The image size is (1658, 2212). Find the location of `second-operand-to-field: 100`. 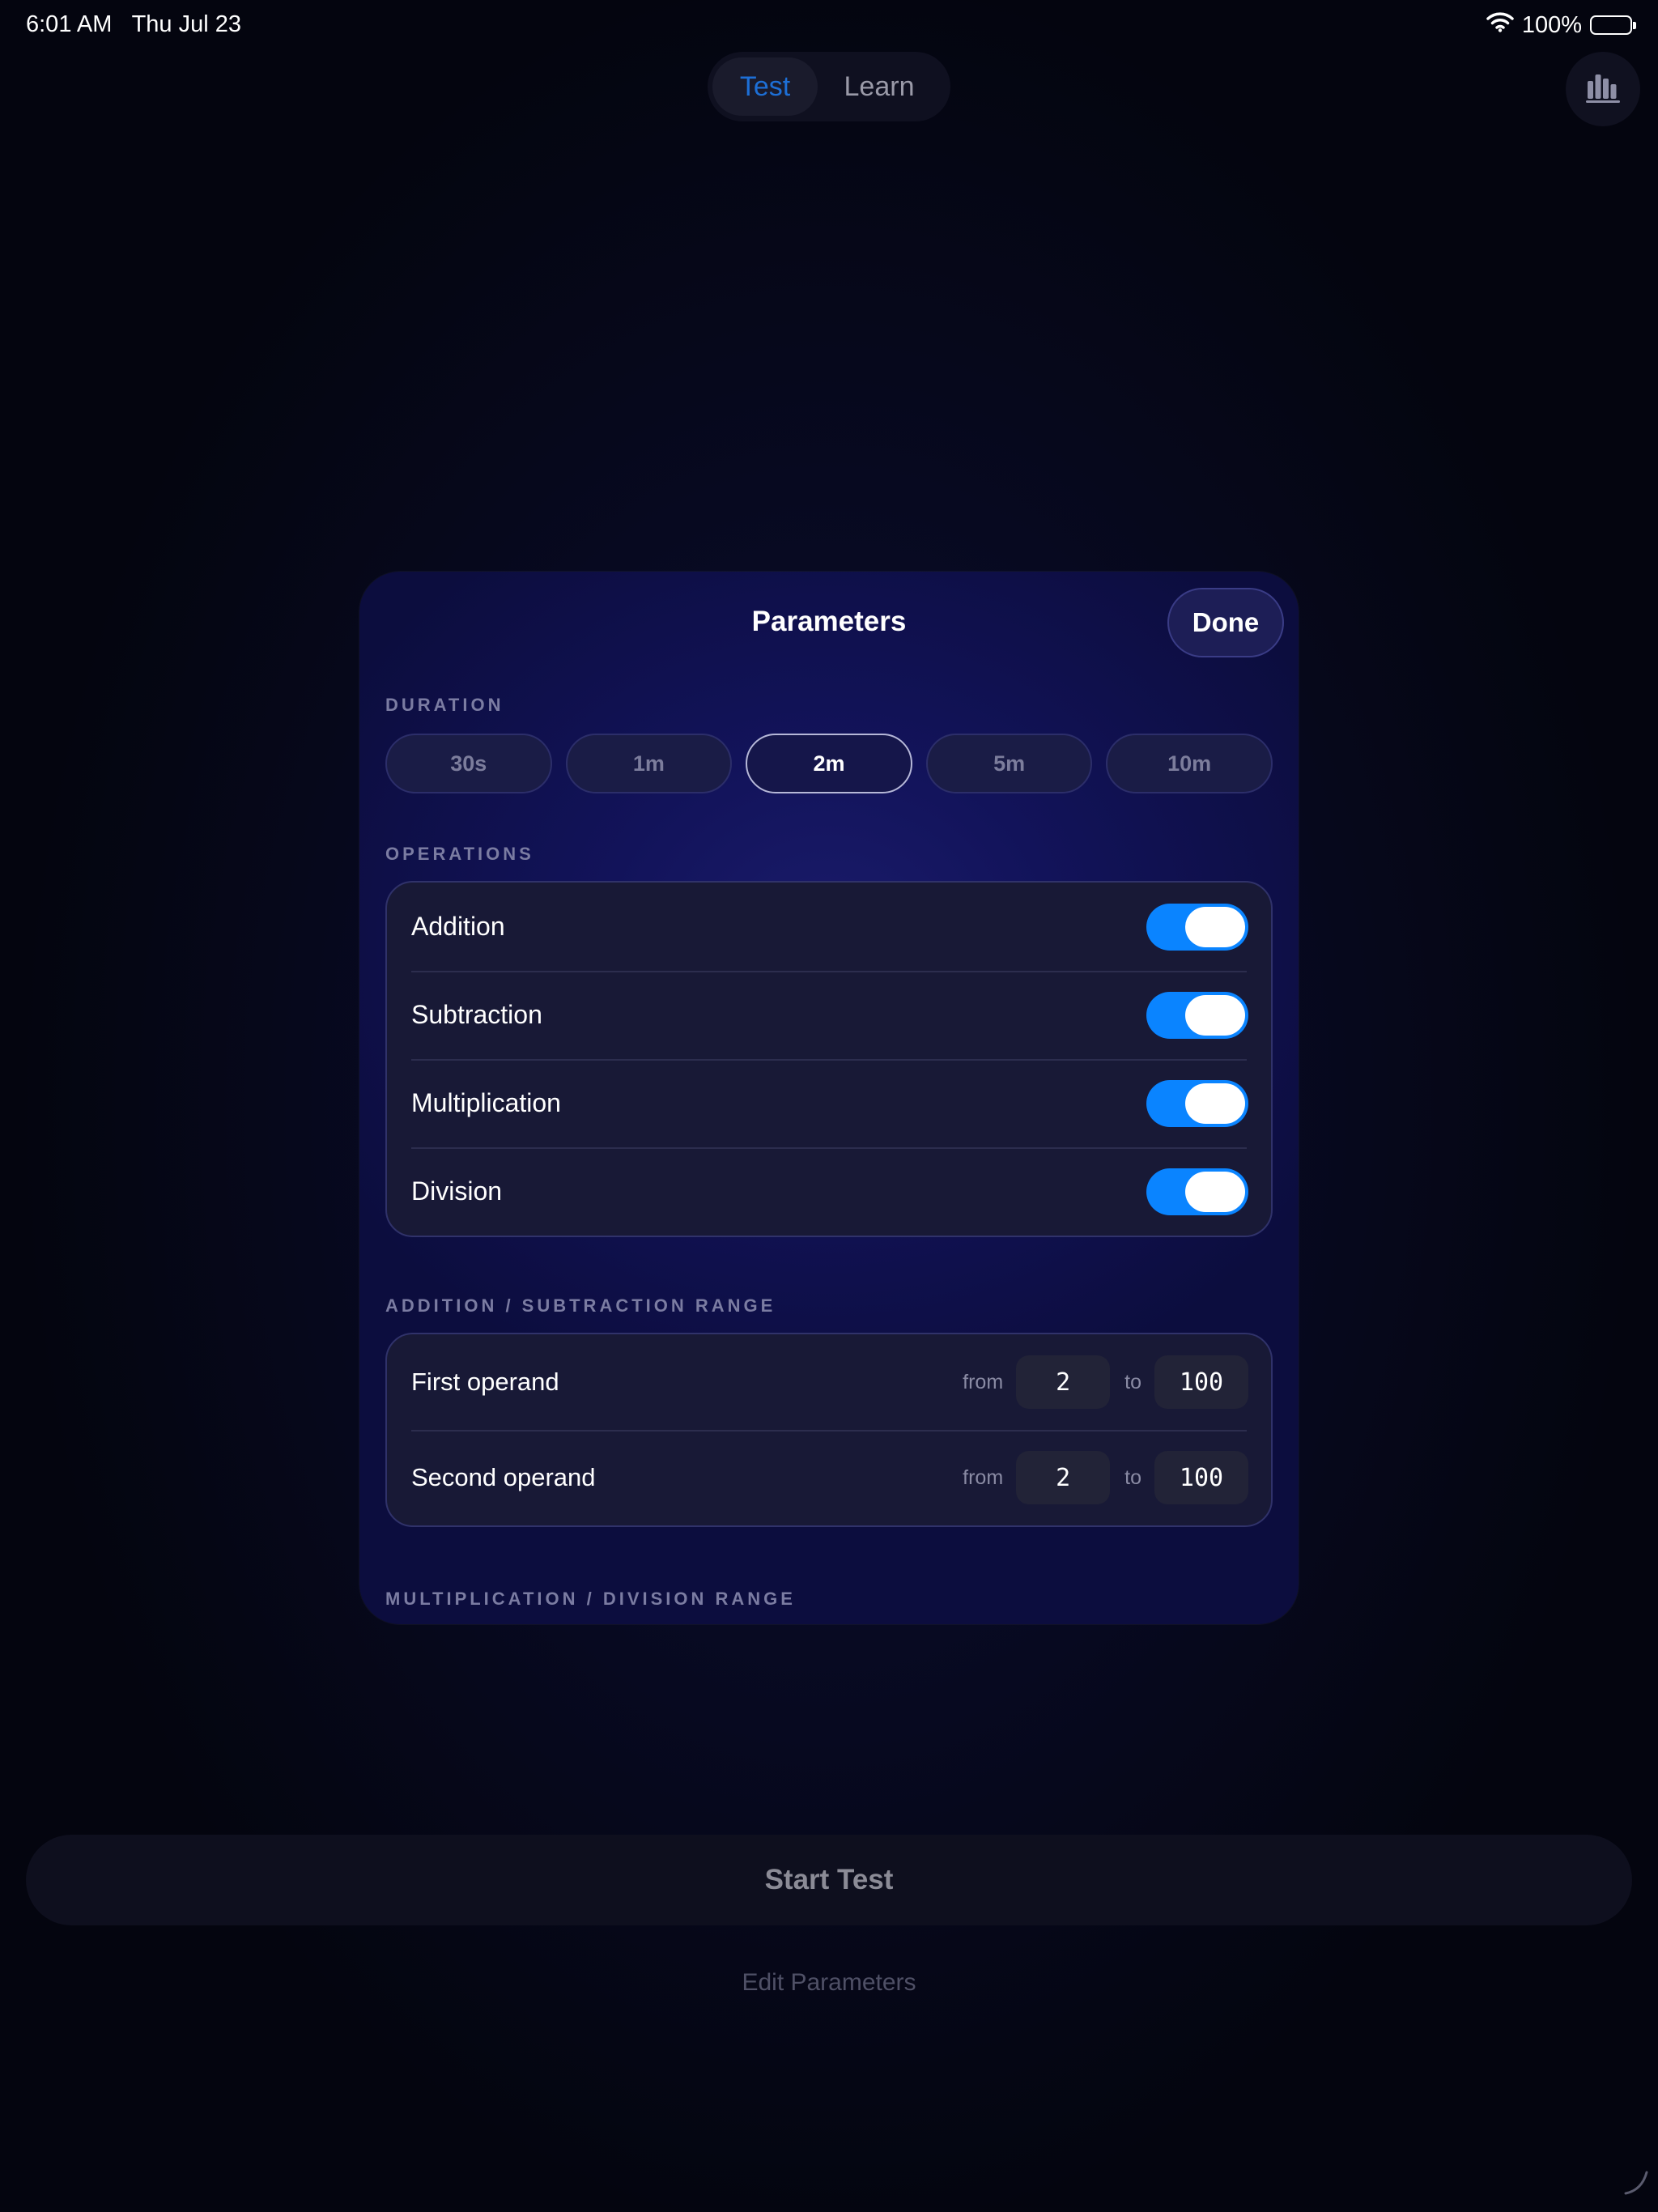

second-operand-to-field: 100 is located at coordinates (1201, 1478).